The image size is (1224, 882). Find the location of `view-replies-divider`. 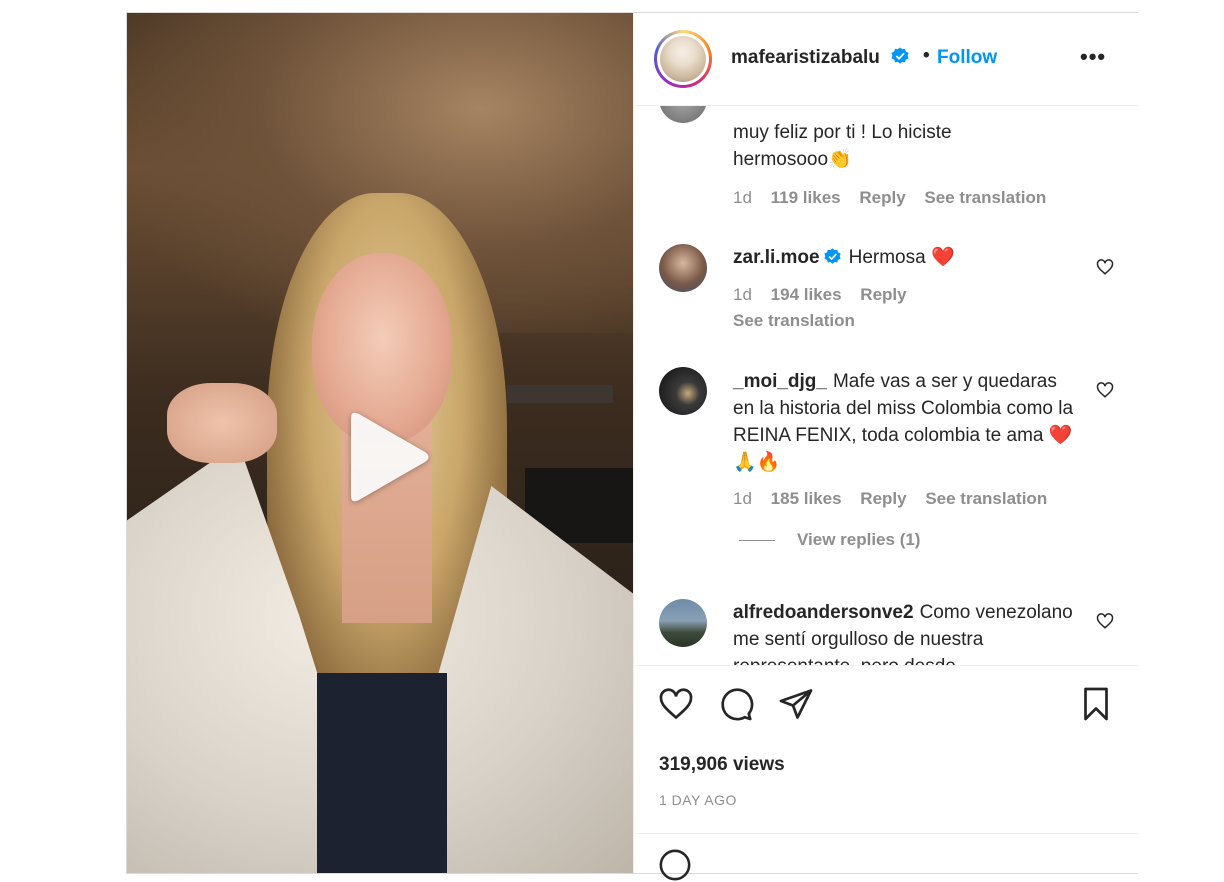

view-replies-divider is located at coordinates (757, 541).